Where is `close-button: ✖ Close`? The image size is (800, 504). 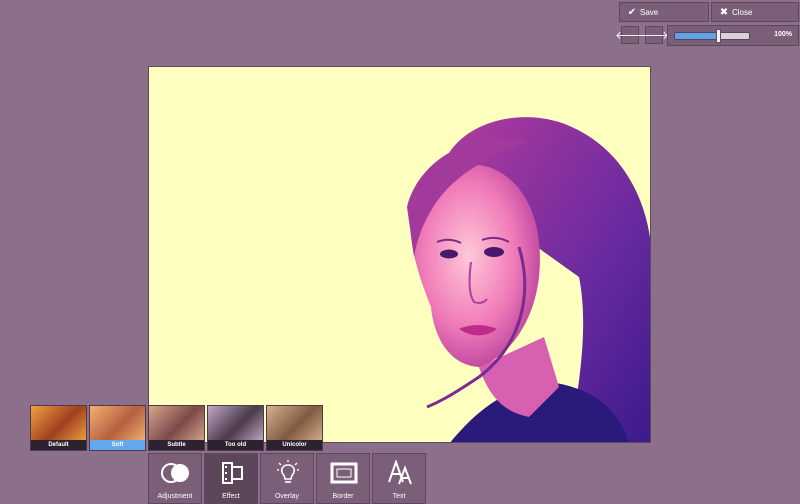 close-button: ✖ Close is located at coordinates (755, 12).